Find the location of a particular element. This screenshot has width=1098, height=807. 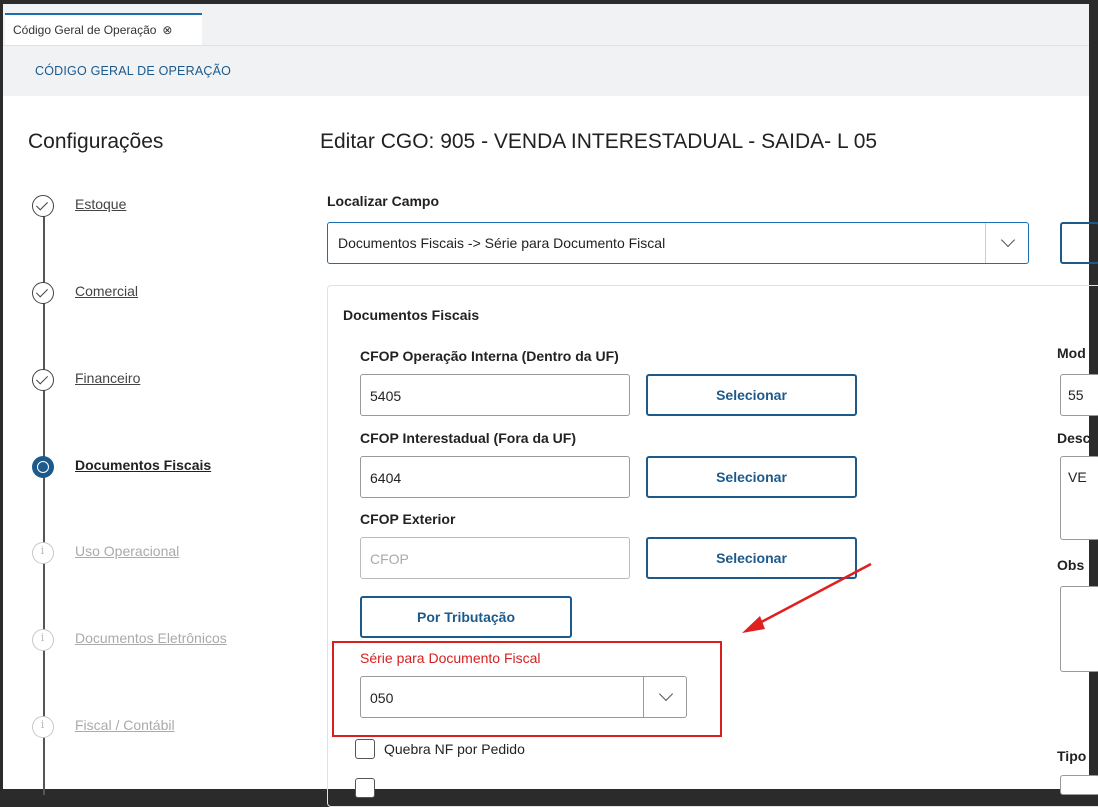

desc-label: Desc is located at coordinates (1074, 438).